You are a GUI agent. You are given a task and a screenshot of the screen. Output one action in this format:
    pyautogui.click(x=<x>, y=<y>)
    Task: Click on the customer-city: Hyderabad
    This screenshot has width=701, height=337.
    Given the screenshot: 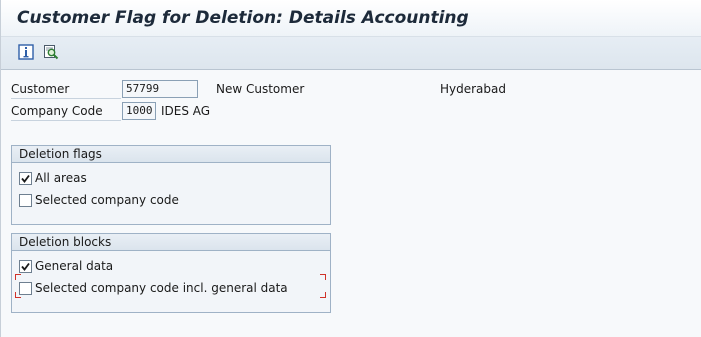 What is the action you would take?
    pyautogui.click(x=473, y=89)
    